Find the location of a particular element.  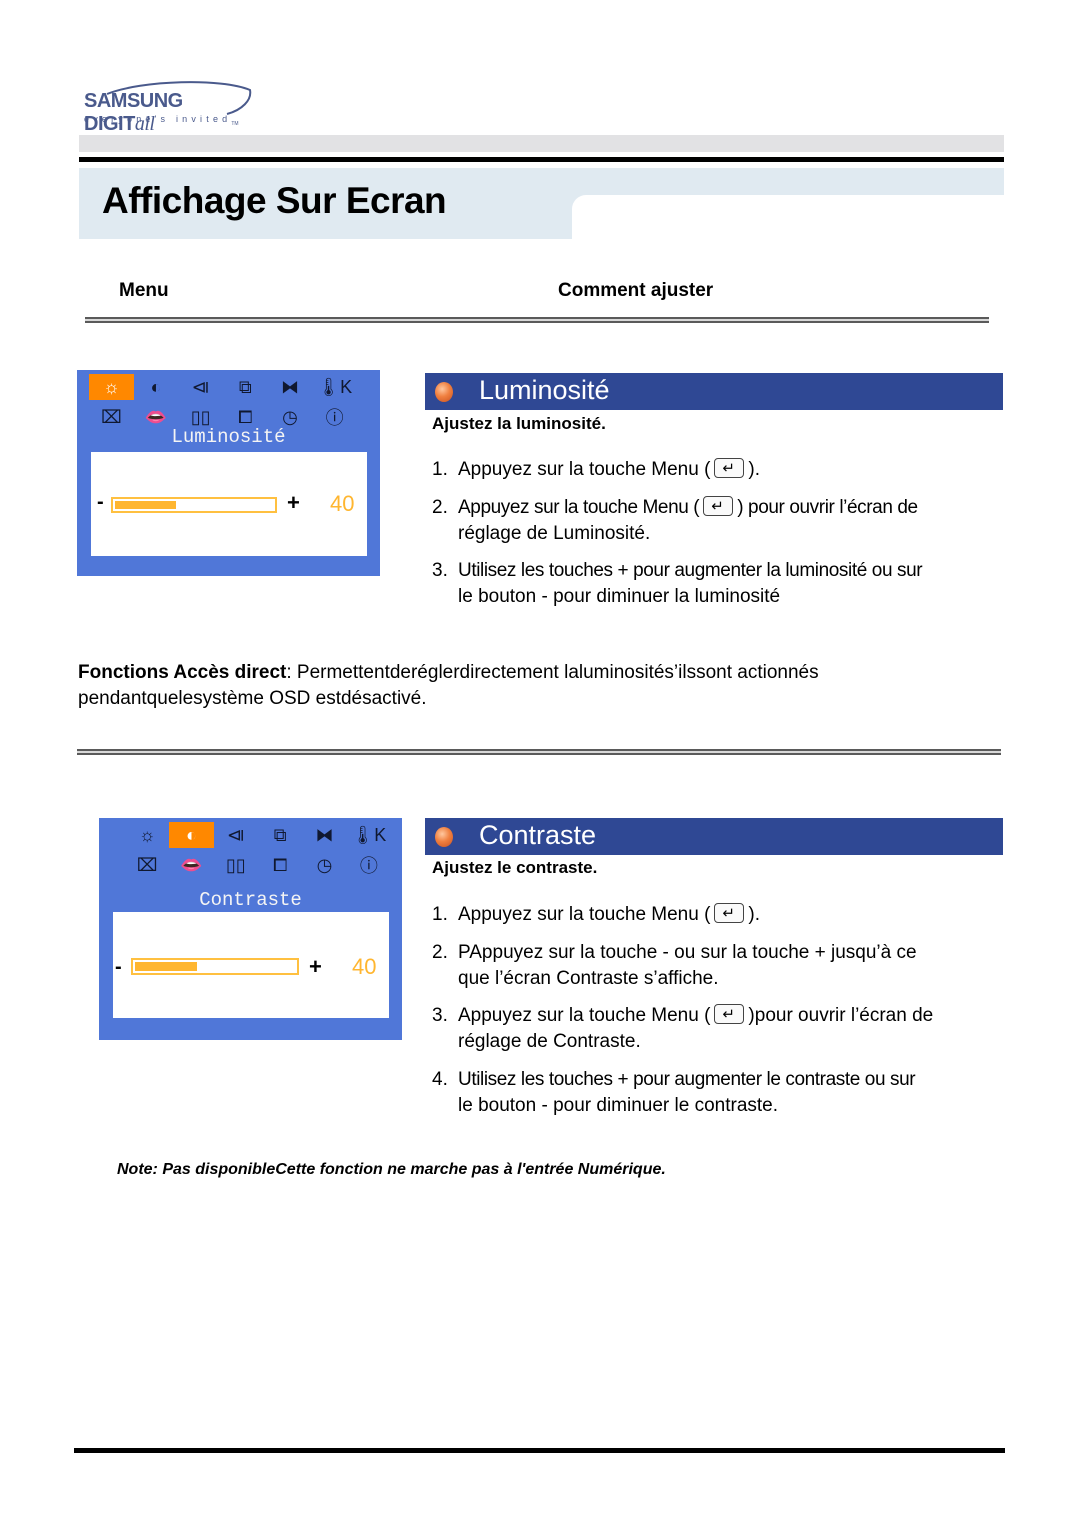

column-header-menu: Menu is located at coordinates (144, 290).